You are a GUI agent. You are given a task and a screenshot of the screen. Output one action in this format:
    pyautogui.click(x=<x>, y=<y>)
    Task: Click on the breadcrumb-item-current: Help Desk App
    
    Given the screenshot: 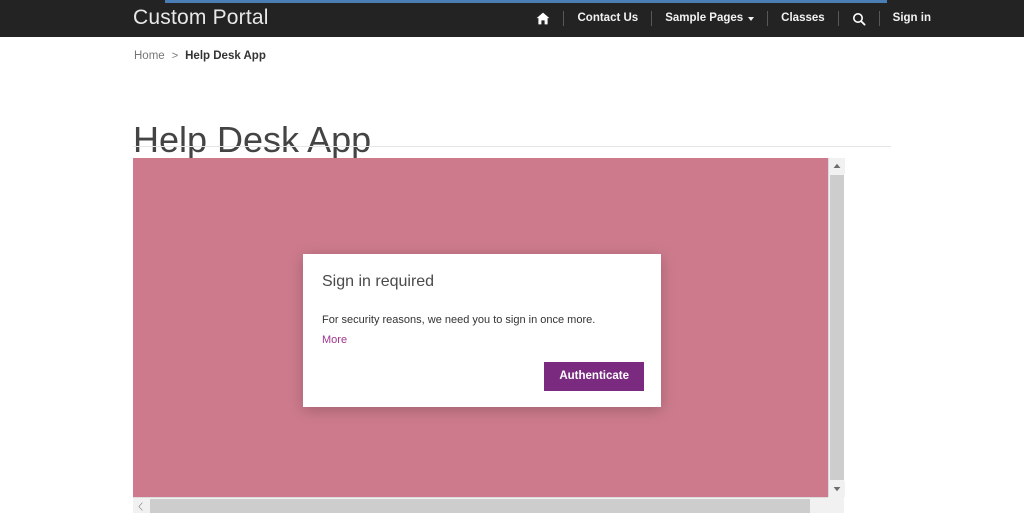 What is the action you would take?
    pyautogui.click(x=225, y=56)
    